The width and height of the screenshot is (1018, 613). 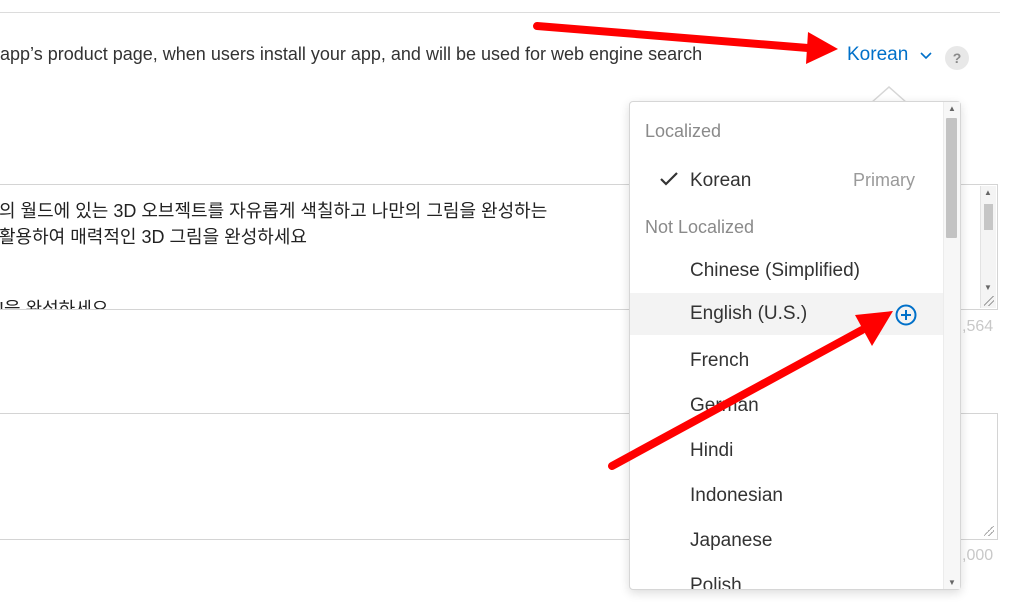 What do you see at coordinates (787, 577) in the screenshot?
I see `language-option-polish: Polish` at bounding box center [787, 577].